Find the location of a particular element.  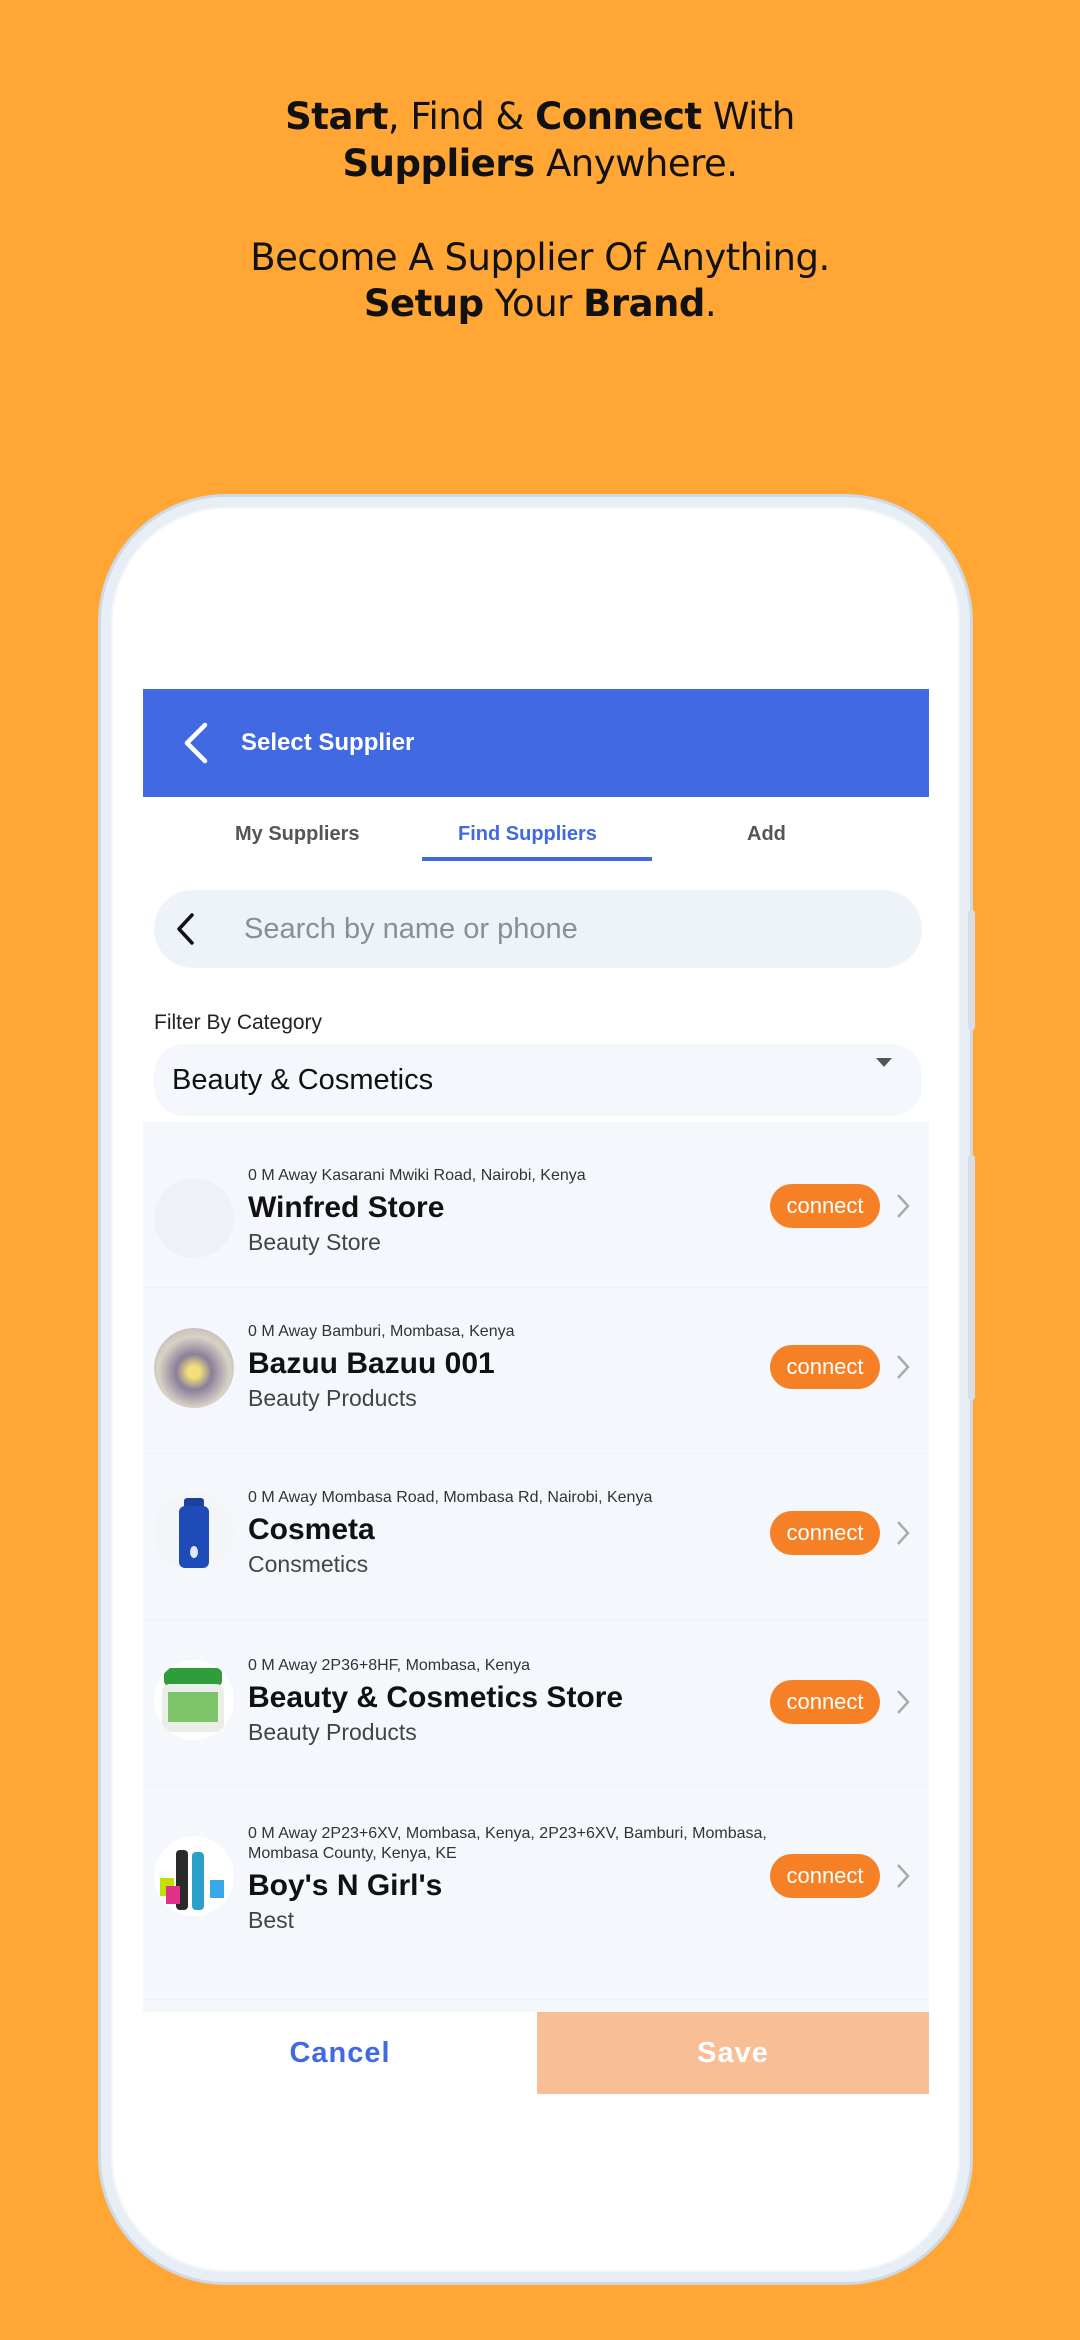

lotion-bottle-icon is located at coordinates (194, 1533).